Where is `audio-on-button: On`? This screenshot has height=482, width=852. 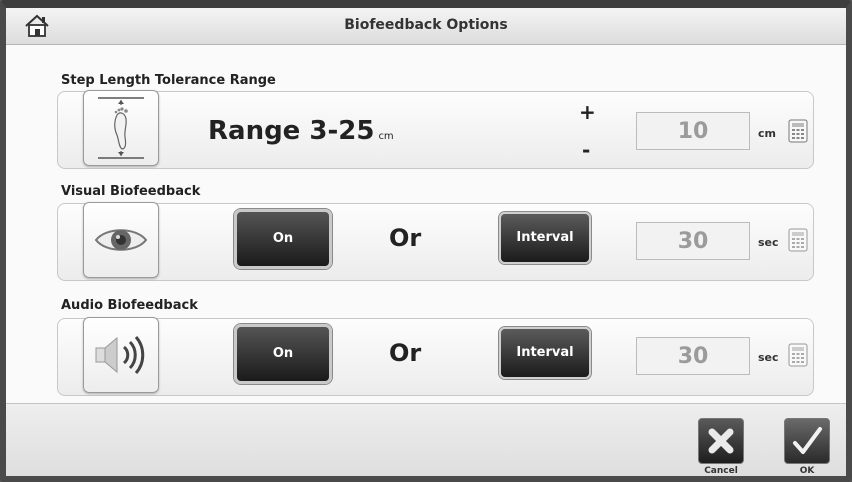
audio-on-button: On is located at coordinates (283, 354).